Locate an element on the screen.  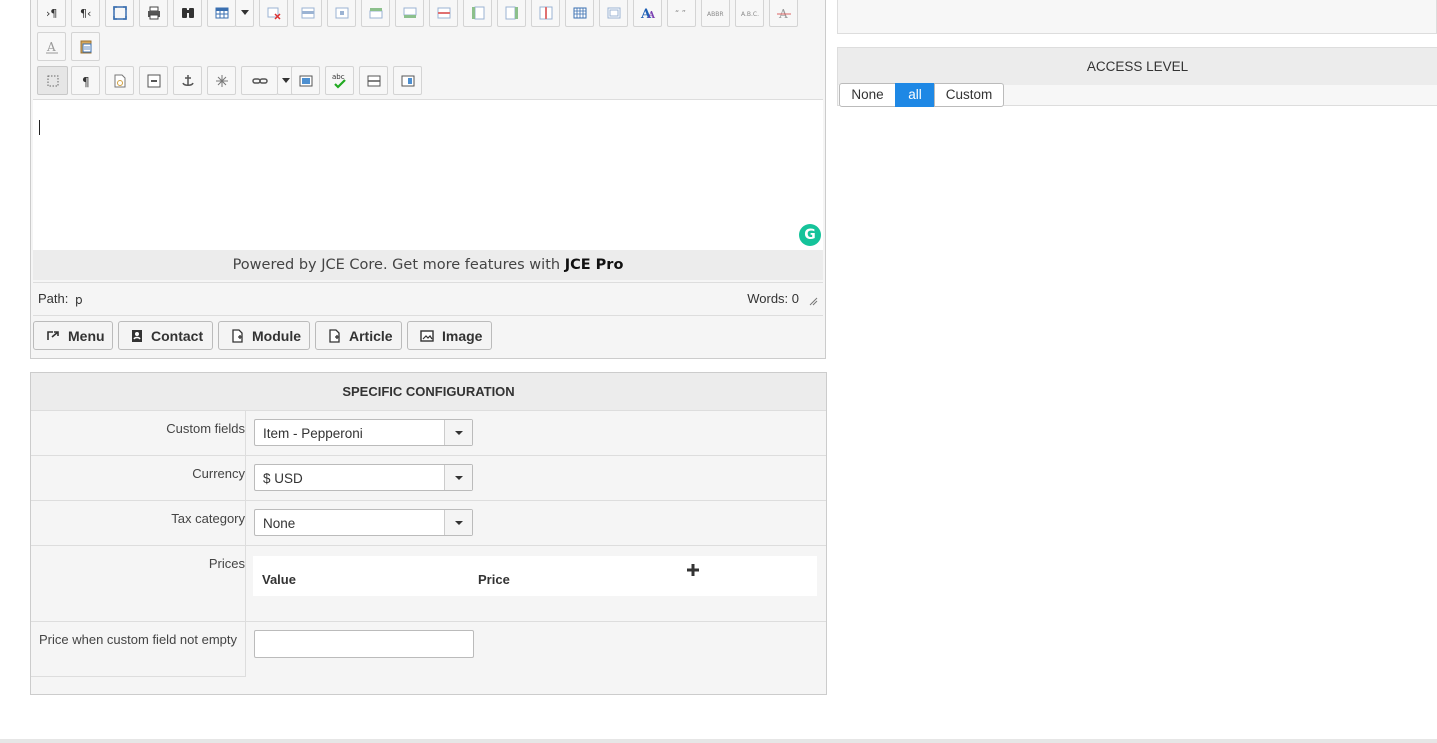
svg-text: ABBR is located at coordinates (715, 14).